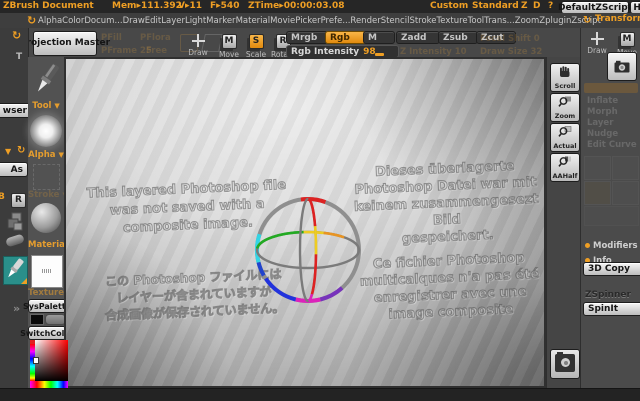 The image size is (640, 401). What do you see at coordinates (603, 101) in the screenshot?
I see `disabled-inflate: Inflate` at bounding box center [603, 101].